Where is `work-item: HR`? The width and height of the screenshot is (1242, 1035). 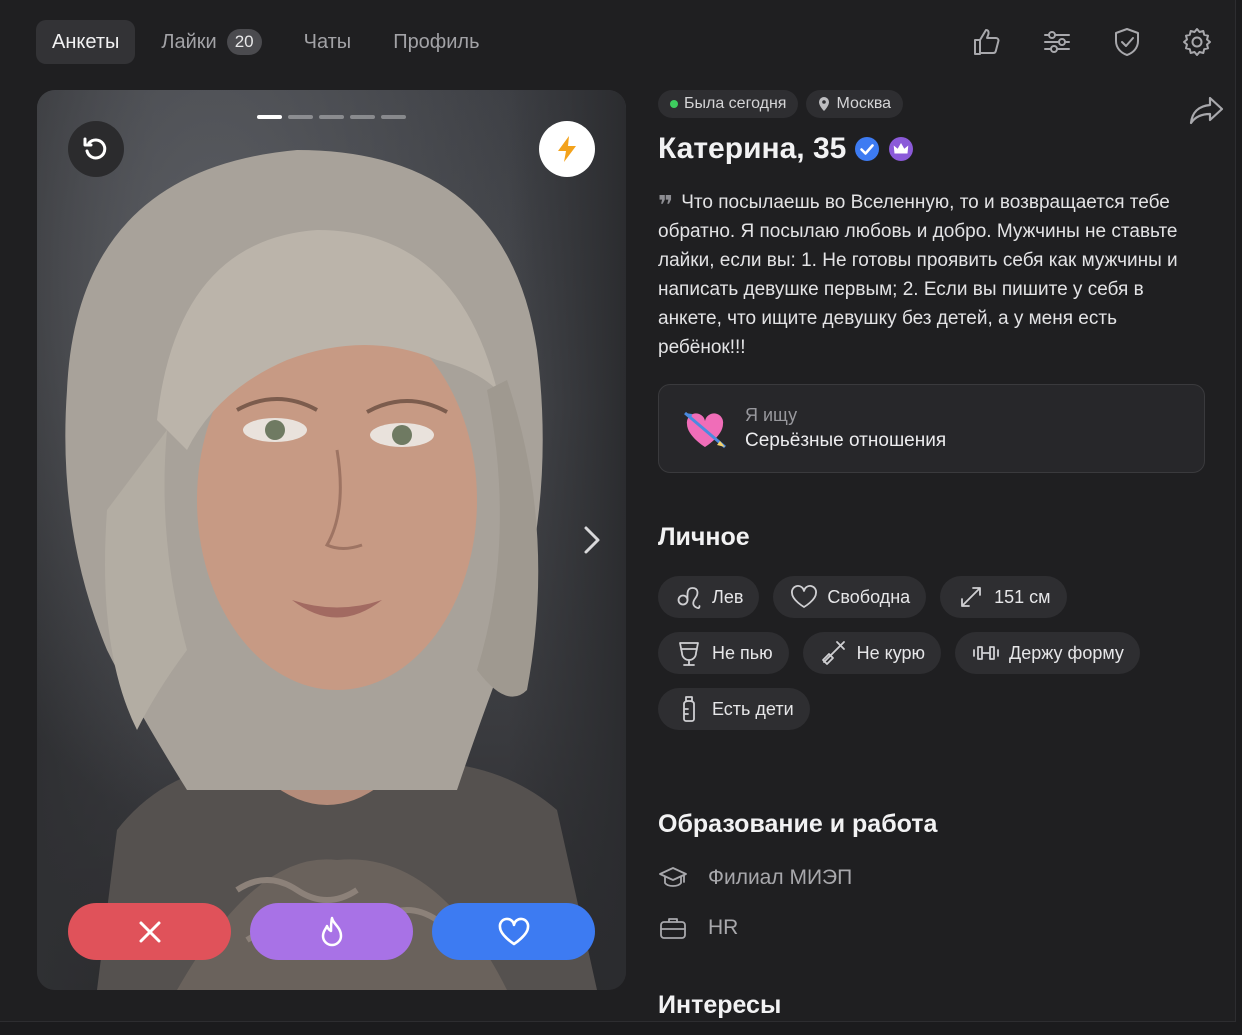
work-item: HR is located at coordinates (932, 928).